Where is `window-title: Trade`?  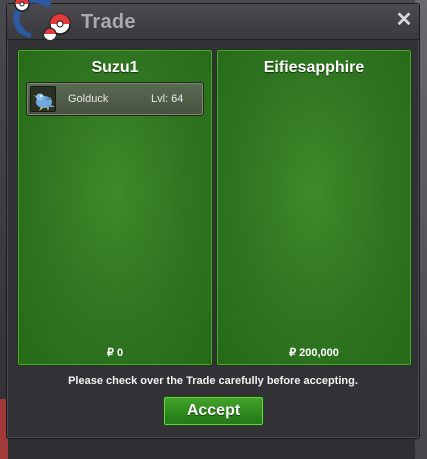
window-title: Trade is located at coordinates (108, 22).